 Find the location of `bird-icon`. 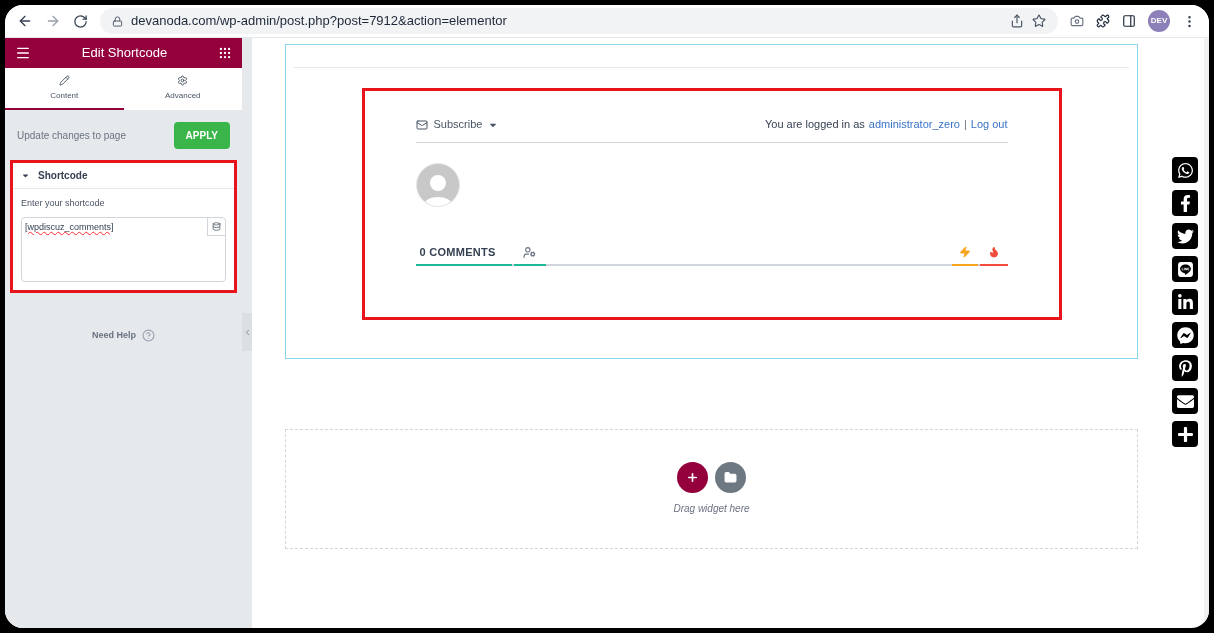

bird-icon is located at coordinates (1185, 236).